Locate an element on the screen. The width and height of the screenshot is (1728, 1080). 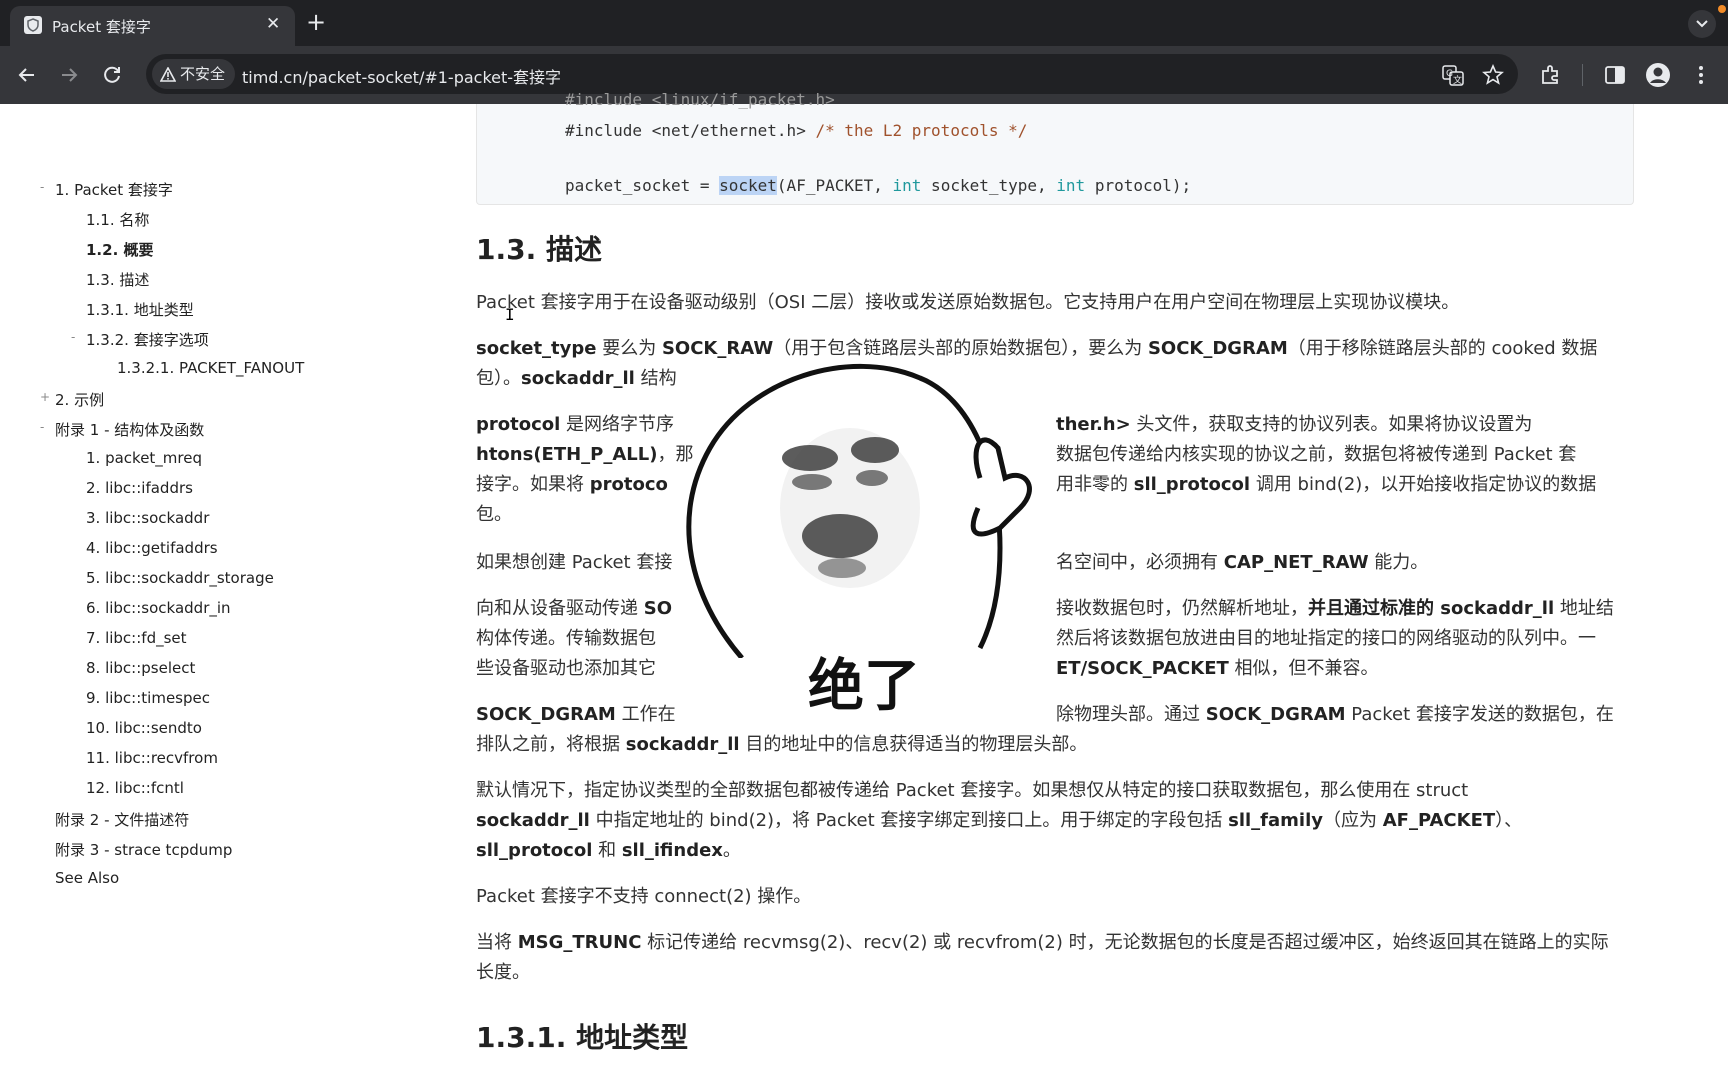
paragraph: Packet 套接字不支持 connect(2) 操作。 is located at coordinates (644, 896).